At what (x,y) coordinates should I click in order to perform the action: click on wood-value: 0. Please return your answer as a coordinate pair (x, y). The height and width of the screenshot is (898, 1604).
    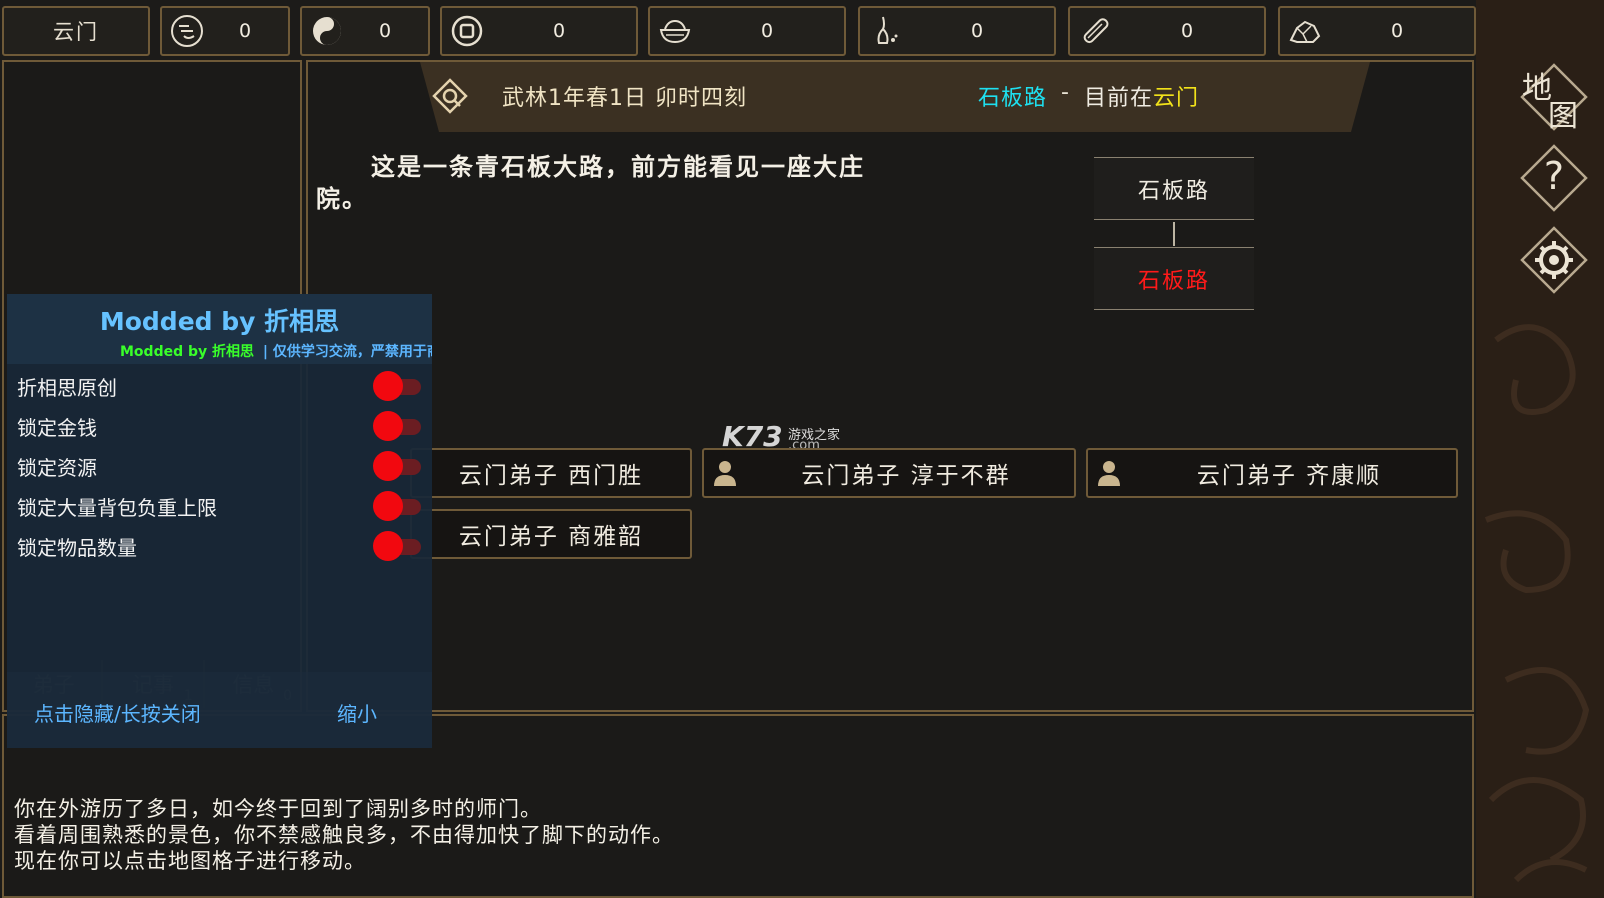
    Looking at the image, I should click on (1187, 31).